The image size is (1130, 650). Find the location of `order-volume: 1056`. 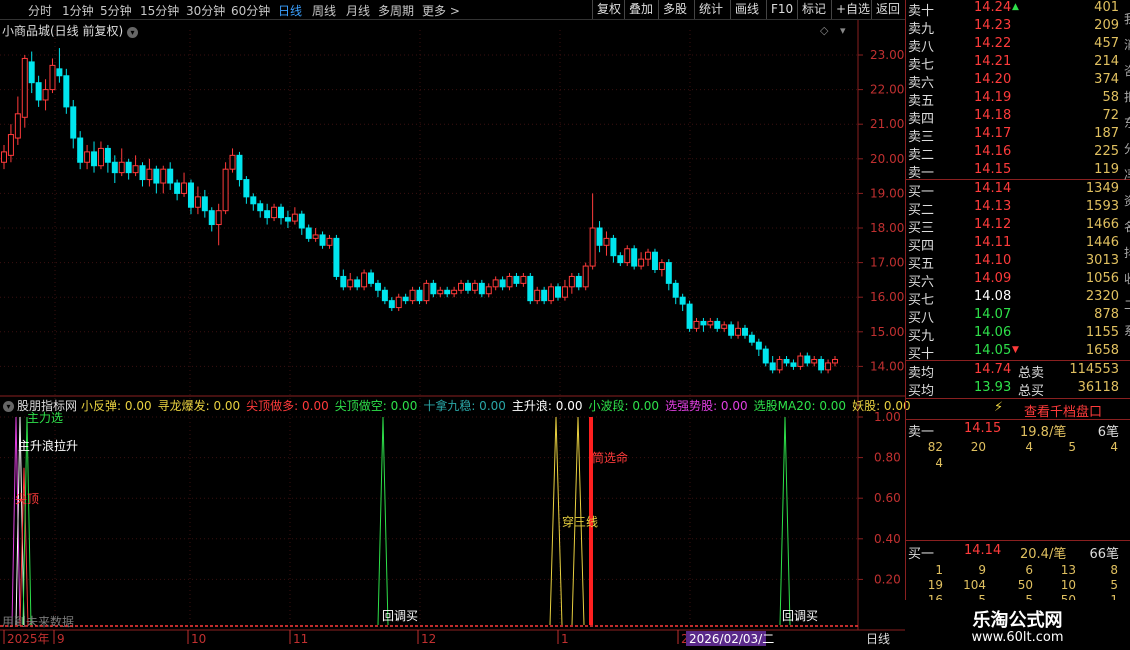

order-volume: 1056 is located at coordinates (1102, 278).